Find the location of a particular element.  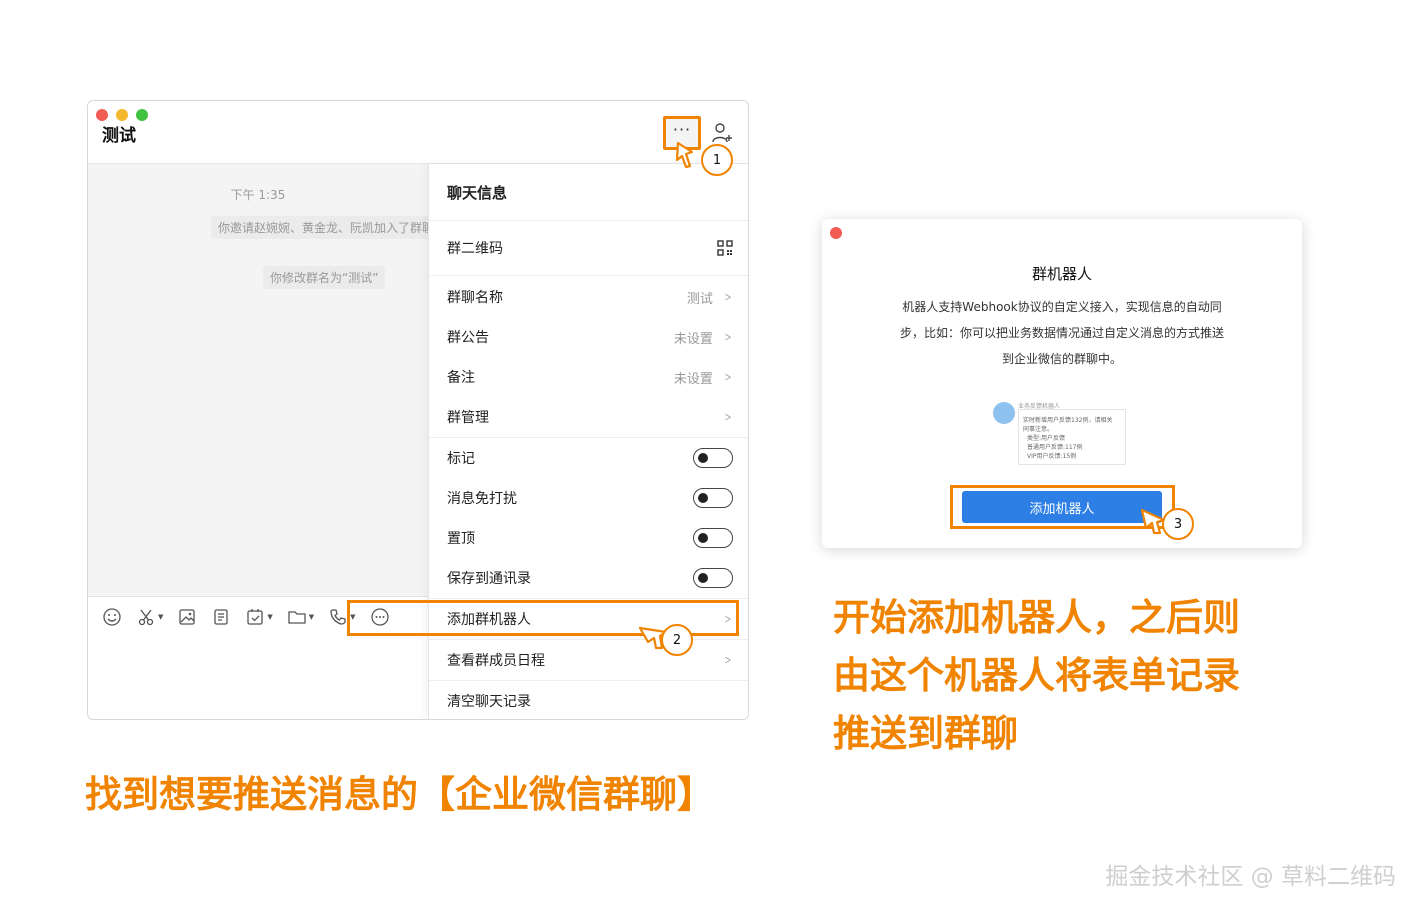

menu-item-label: 查看群成员日程 is located at coordinates (496, 661).